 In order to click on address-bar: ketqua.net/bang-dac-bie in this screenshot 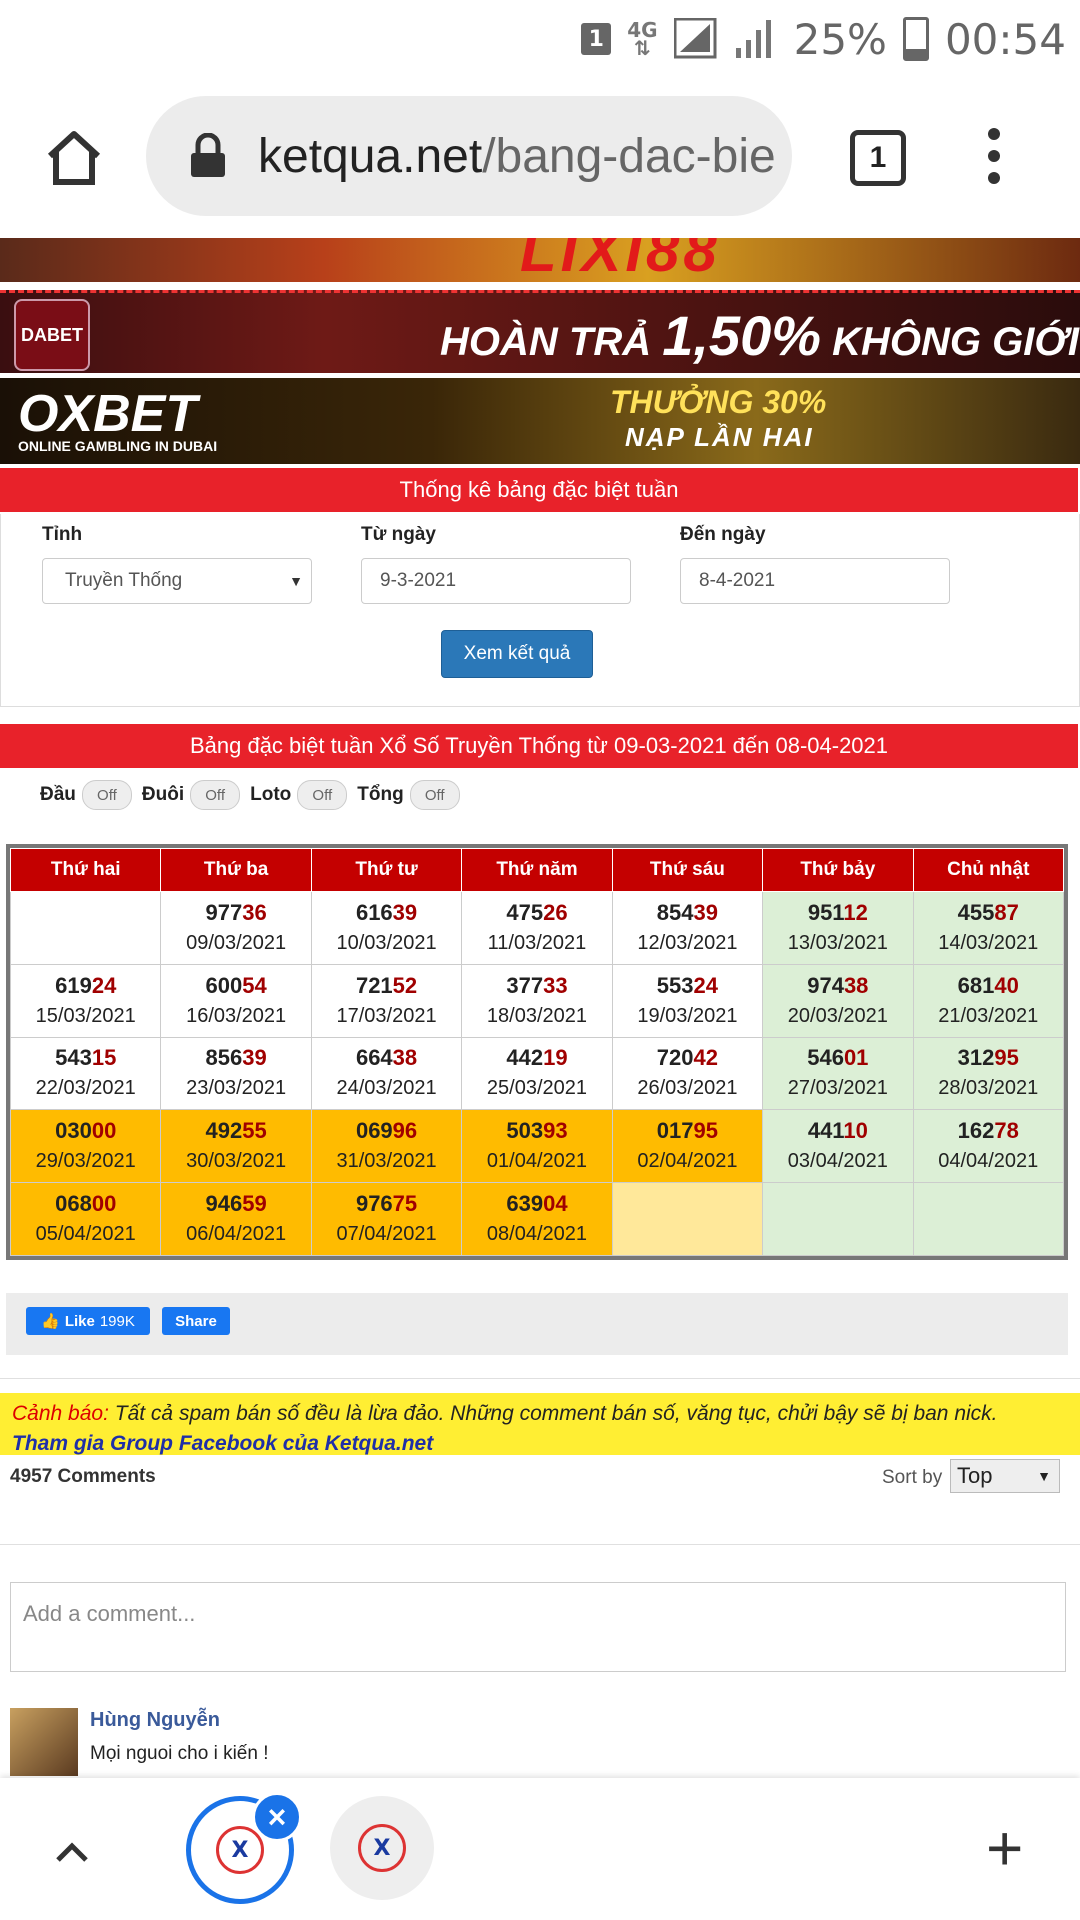, I will do `click(469, 156)`.